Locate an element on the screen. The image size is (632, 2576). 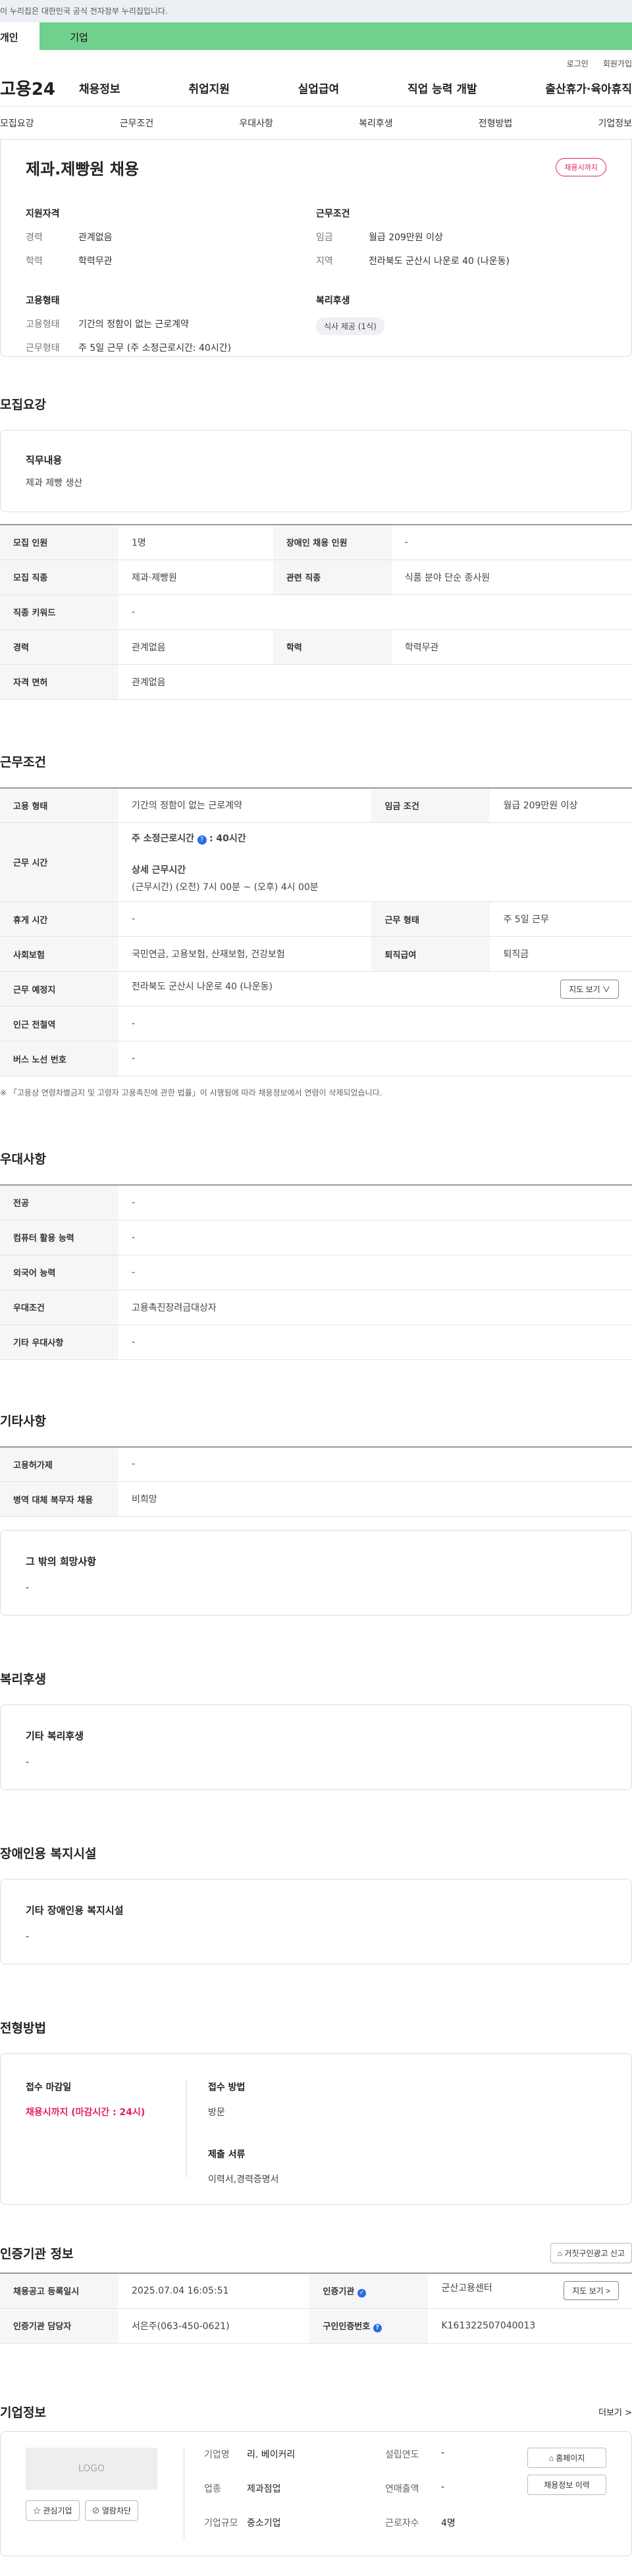
disabled-section-title: 장애인용 복지시설 is located at coordinates (48, 1854).